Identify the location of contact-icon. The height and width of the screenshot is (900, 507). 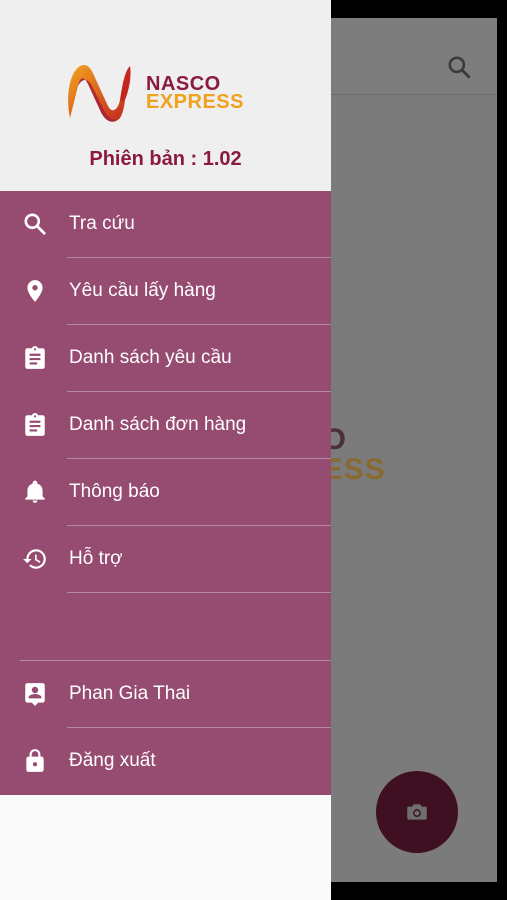
(35, 694).